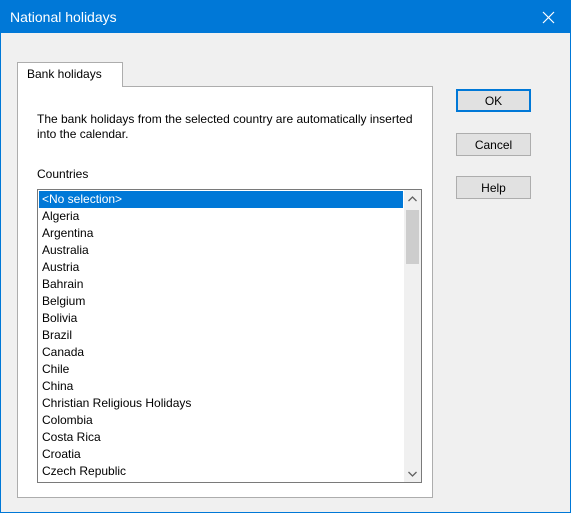 This screenshot has width=571, height=513. I want to click on list-item: Croatia, so click(221, 454).